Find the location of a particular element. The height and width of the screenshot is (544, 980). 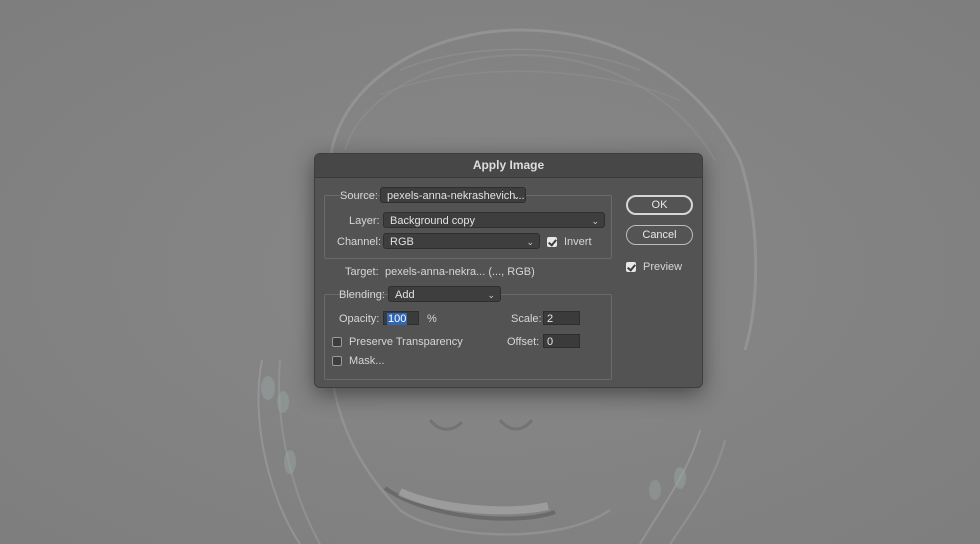

blending-select-value: Add is located at coordinates (405, 295).